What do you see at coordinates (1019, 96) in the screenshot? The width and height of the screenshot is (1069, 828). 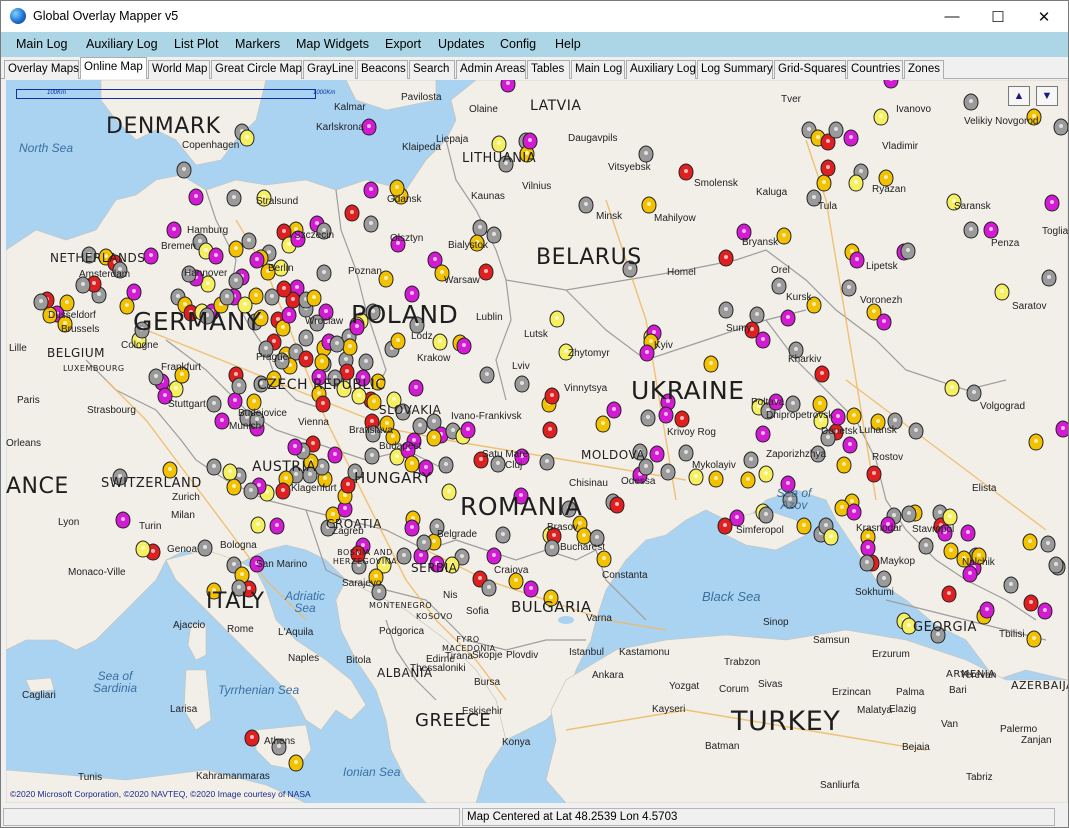 I see `chevron-up-icon: ▲` at bounding box center [1019, 96].